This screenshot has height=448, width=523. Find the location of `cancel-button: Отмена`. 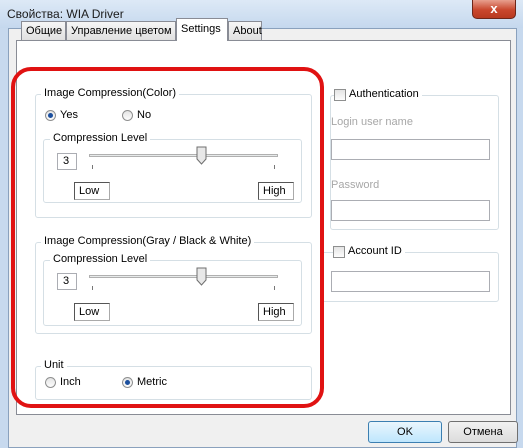

cancel-button: Отмена is located at coordinates (483, 432).